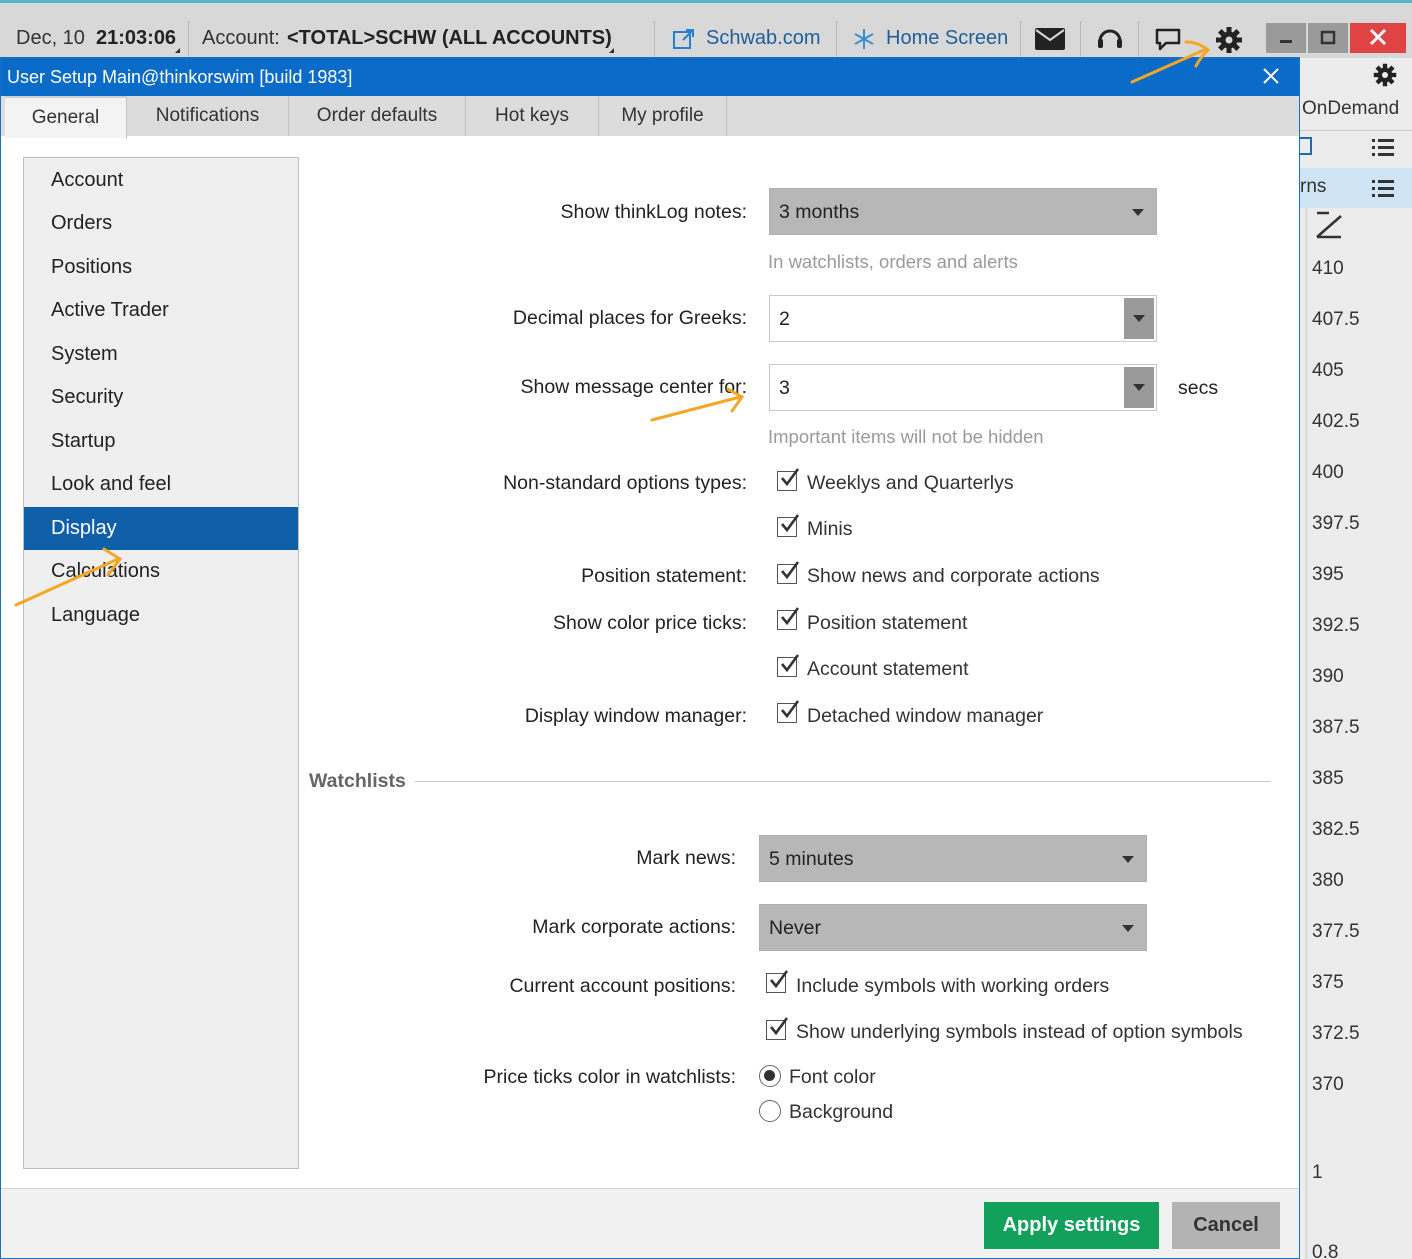 This screenshot has width=1412, height=1259. What do you see at coordinates (1329, 225) in the screenshot?
I see `drawing-tool-icon` at bounding box center [1329, 225].